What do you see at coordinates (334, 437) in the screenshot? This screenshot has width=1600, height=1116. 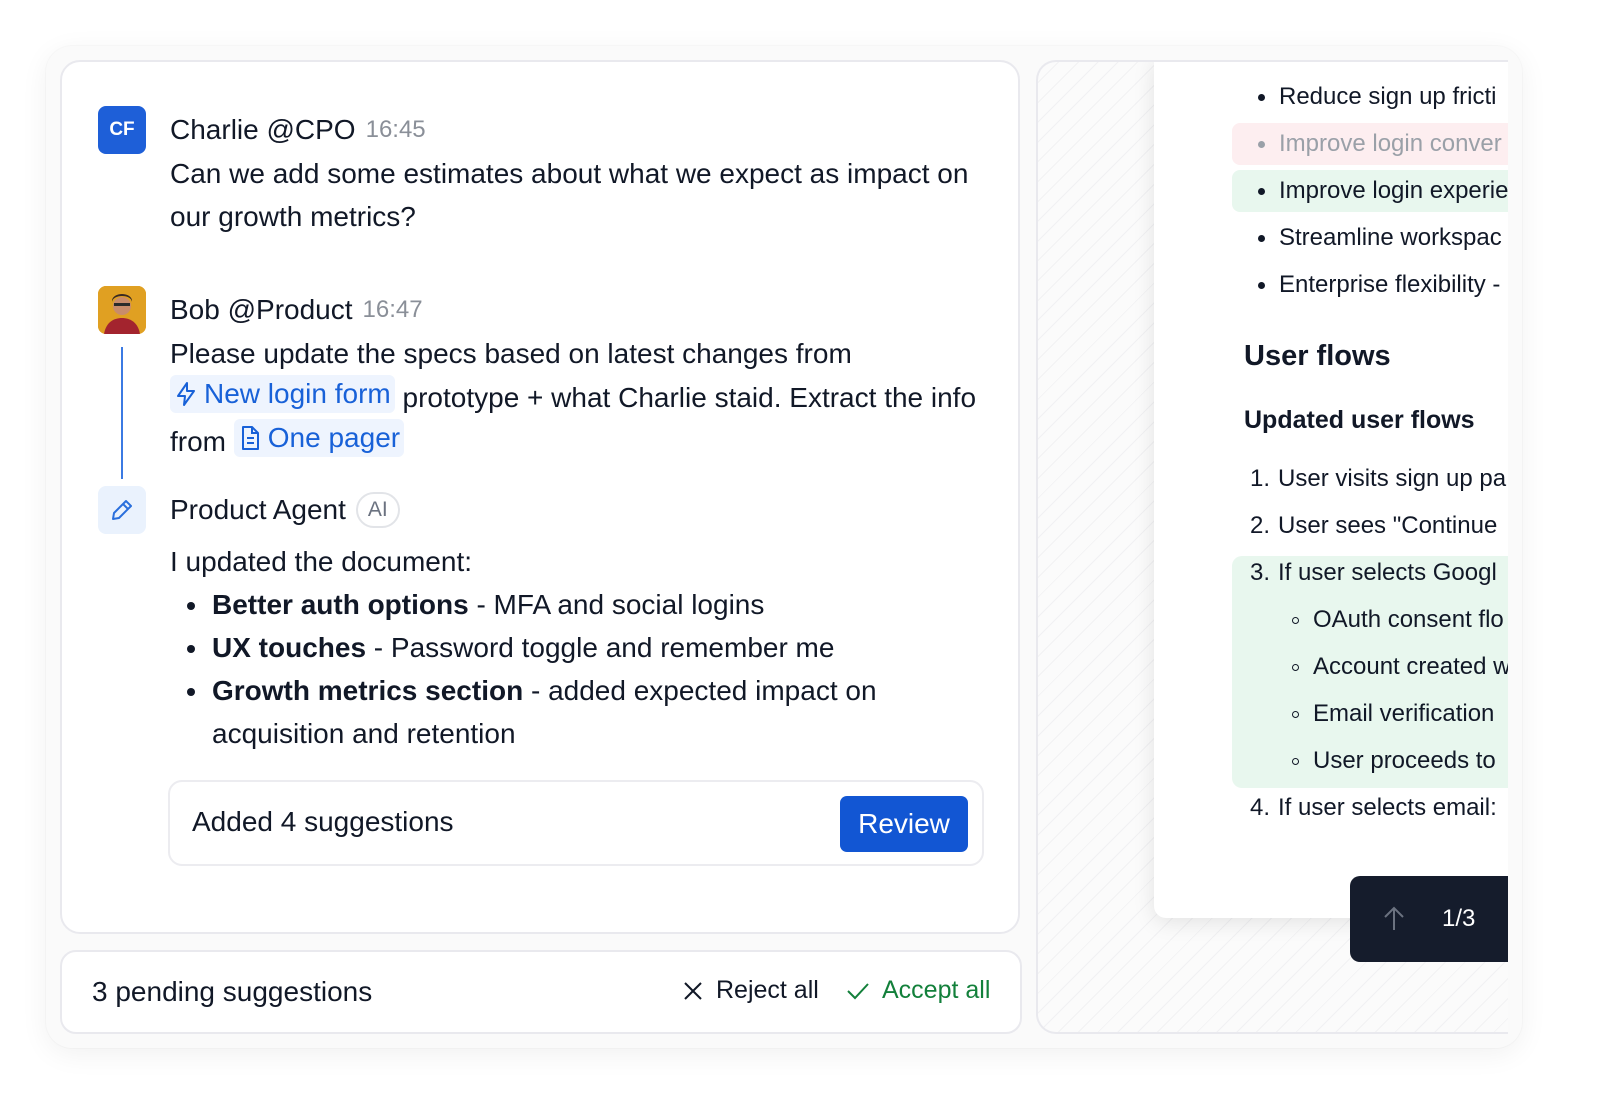 I see `chip-label: One pager` at bounding box center [334, 437].